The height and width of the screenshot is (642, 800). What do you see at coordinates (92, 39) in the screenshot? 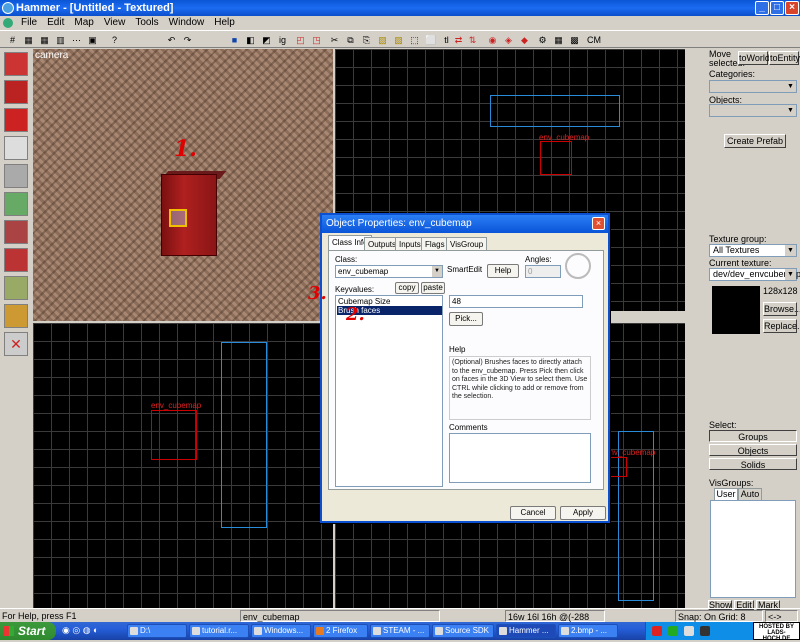
I see `grid-toggle-icon: ▣` at bounding box center [92, 39].